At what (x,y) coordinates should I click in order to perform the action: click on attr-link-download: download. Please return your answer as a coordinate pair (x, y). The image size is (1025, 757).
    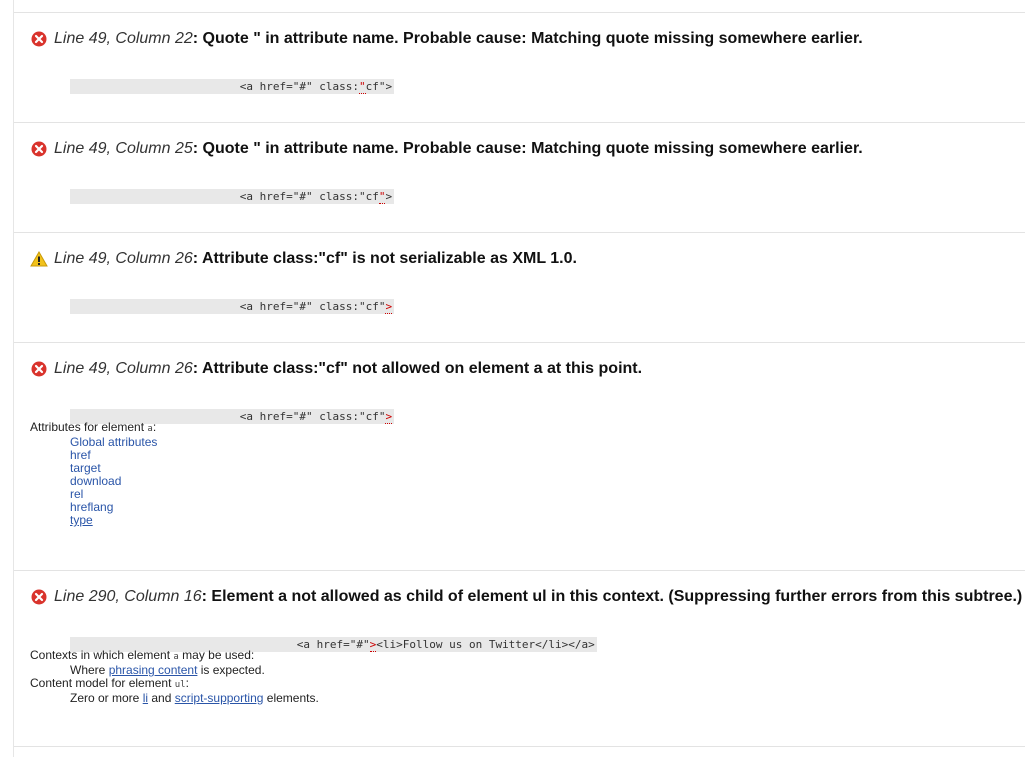
    Looking at the image, I should click on (95, 481).